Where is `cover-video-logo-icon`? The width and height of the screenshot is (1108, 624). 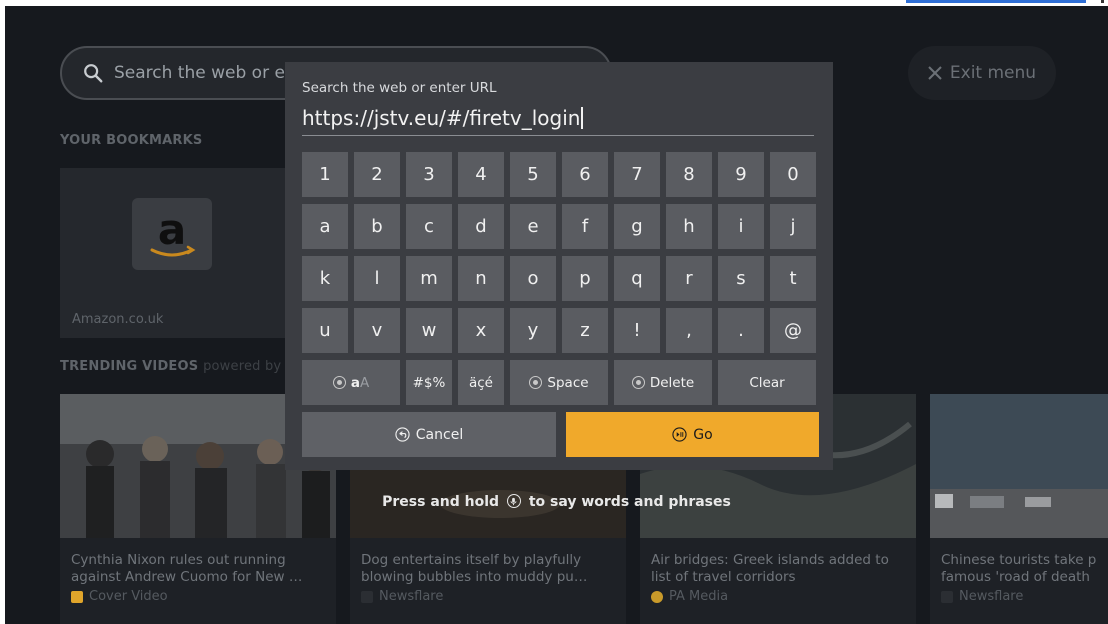 cover-video-logo-icon is located at coordinates (77, 596).